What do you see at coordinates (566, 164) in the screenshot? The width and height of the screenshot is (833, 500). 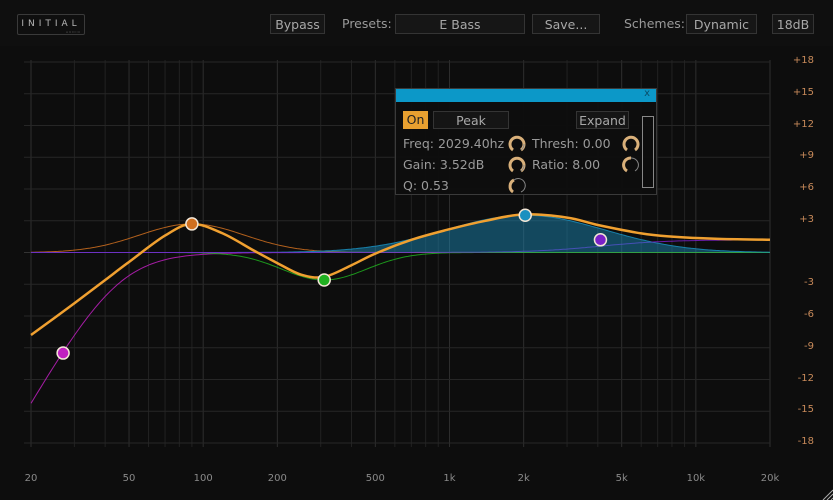 I see `ratio-readout: Ratio: 8.00` at bounding box center [566, 164].